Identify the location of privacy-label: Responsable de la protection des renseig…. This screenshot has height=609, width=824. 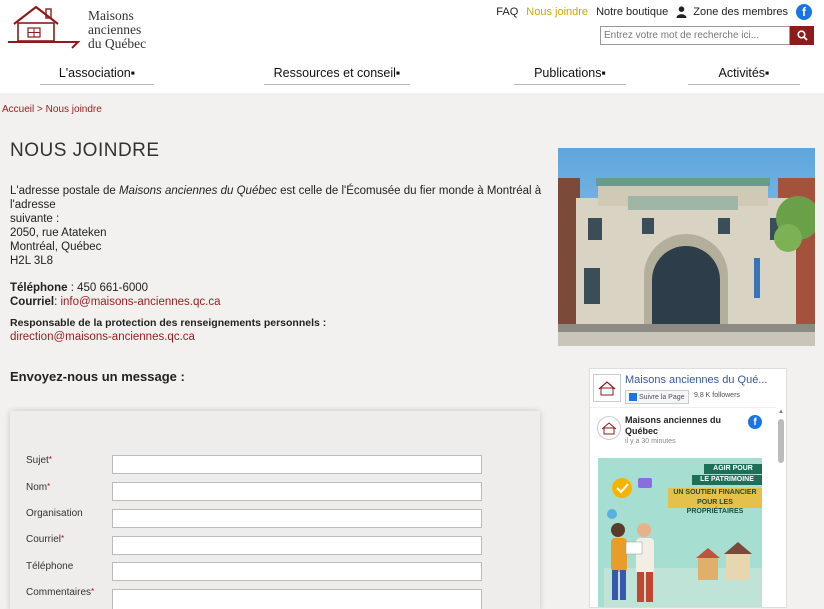
(168, 323).